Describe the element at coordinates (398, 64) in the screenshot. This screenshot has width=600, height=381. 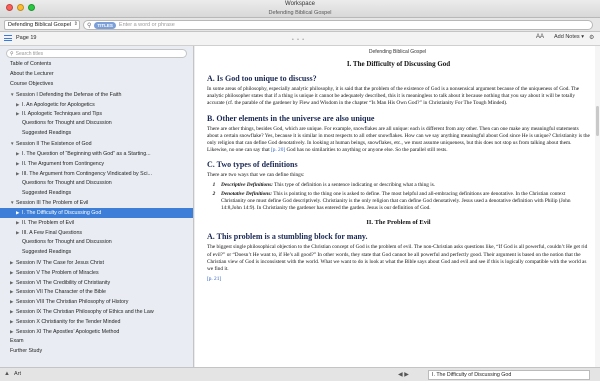
I see `chapter-heading: I. The Difficulty of Discussing God` at that location.